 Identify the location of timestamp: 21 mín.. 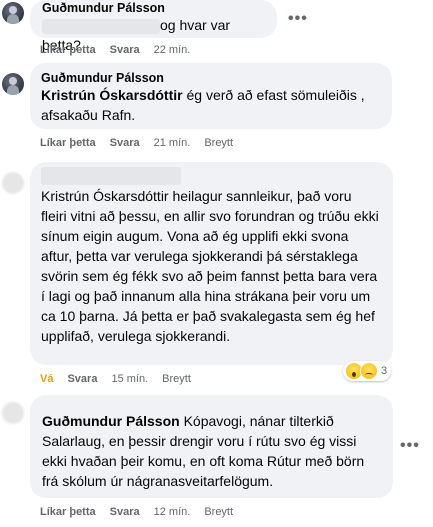
(172, 143).